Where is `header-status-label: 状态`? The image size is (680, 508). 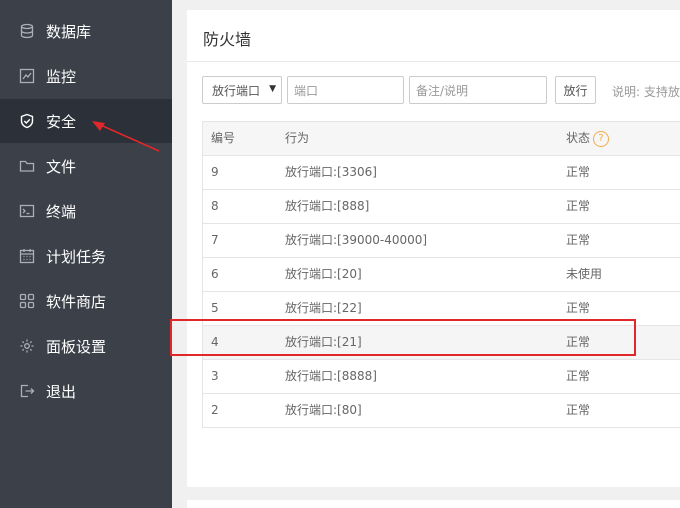
header-status-label: 状态 is located at coordinates (578, 138).